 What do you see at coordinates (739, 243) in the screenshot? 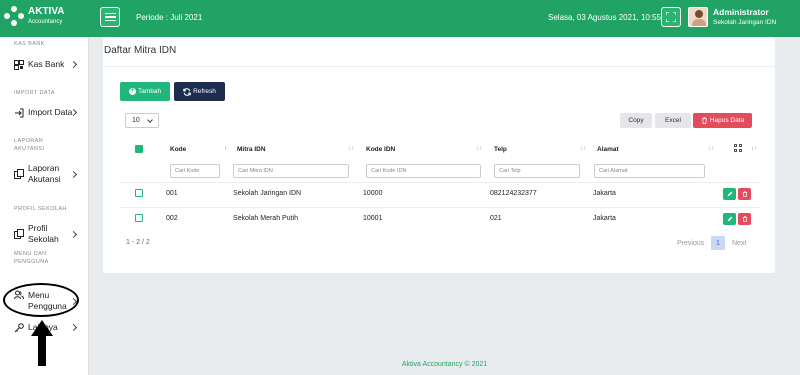
I see `next-button: Next` at bounding box center [739, 243].